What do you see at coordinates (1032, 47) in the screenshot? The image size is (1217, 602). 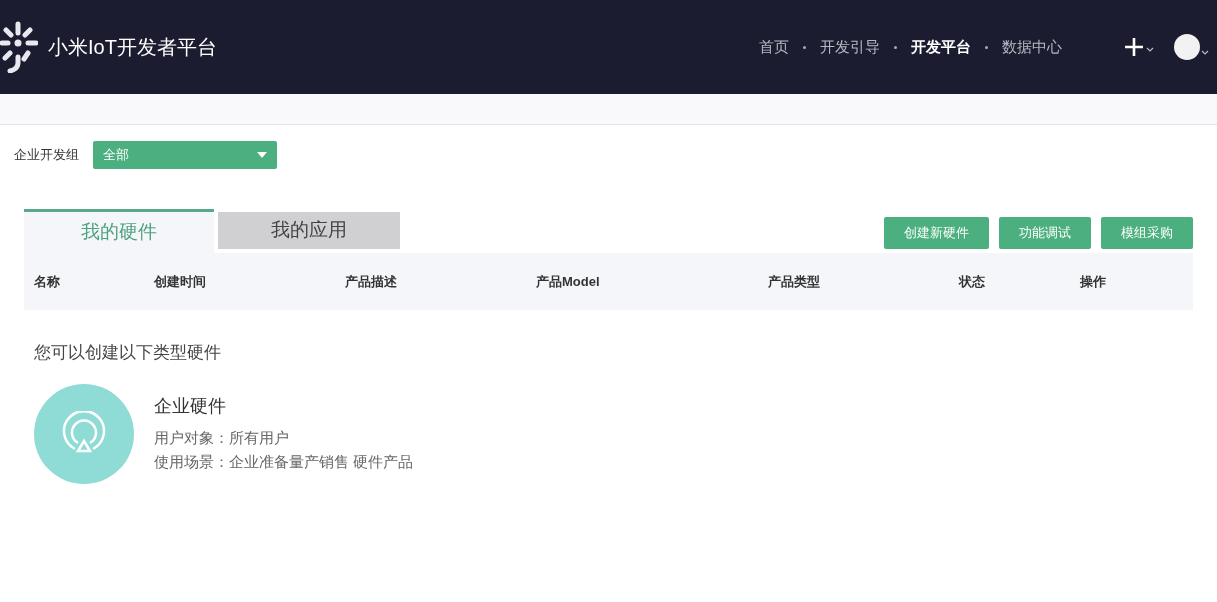 I see `nav-link: 数据中心` at bounding box center [1032, 47].